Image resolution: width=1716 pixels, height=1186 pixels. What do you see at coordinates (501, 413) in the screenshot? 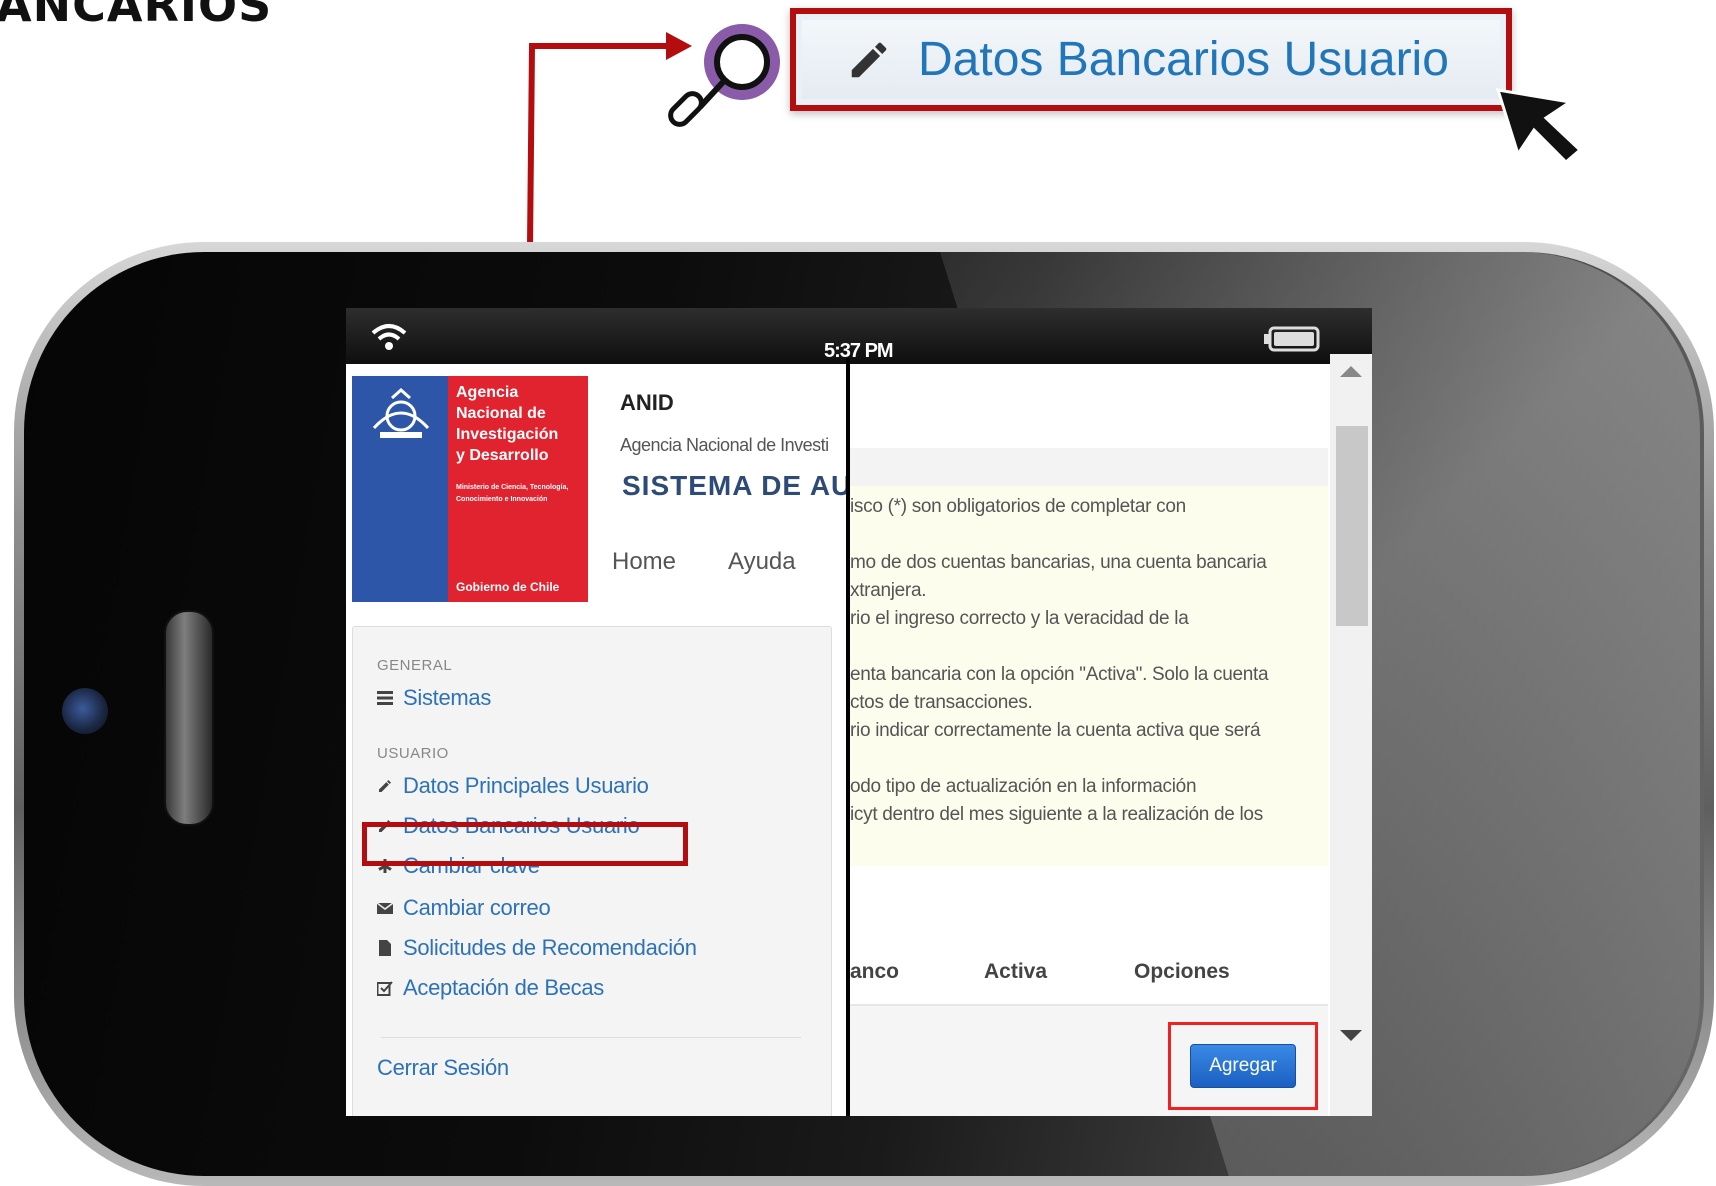
I see `logo-line: Nacional de` at bounding box center [501, 413].